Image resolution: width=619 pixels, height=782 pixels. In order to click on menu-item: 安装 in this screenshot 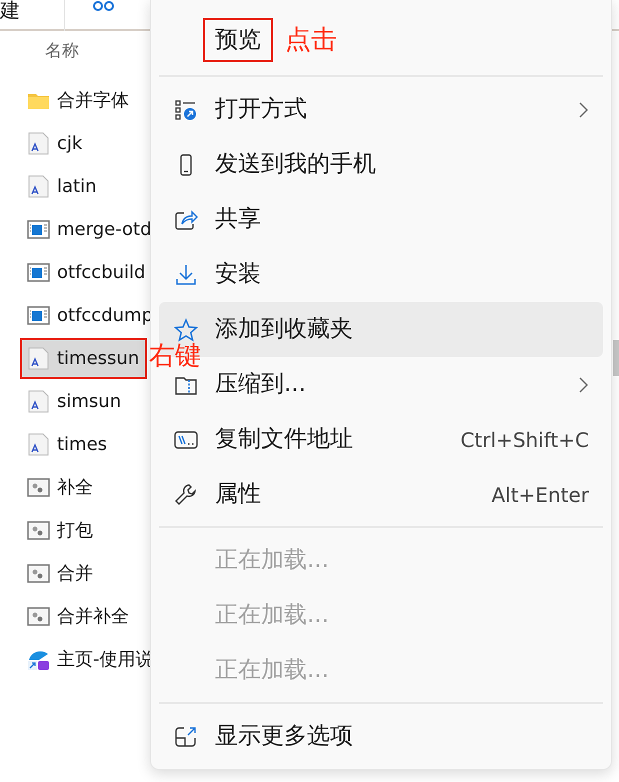, I will do `click(381, 274)`.